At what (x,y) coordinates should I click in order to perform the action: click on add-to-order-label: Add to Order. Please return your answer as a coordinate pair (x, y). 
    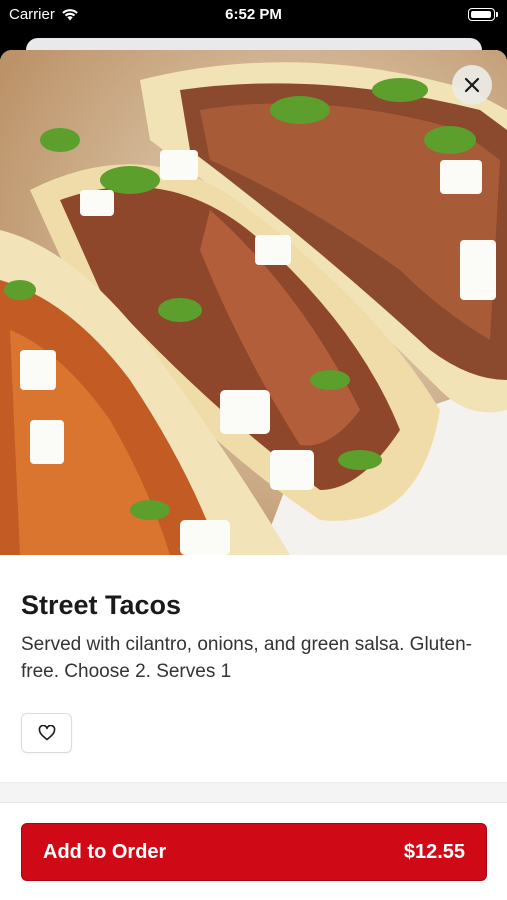
    Looking at the image, I should click on (105, 851).